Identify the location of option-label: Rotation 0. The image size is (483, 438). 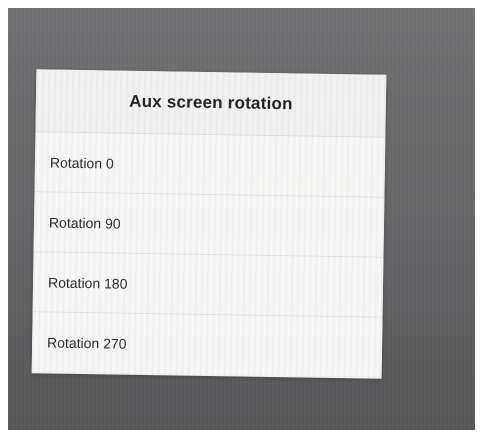
(81, 162).